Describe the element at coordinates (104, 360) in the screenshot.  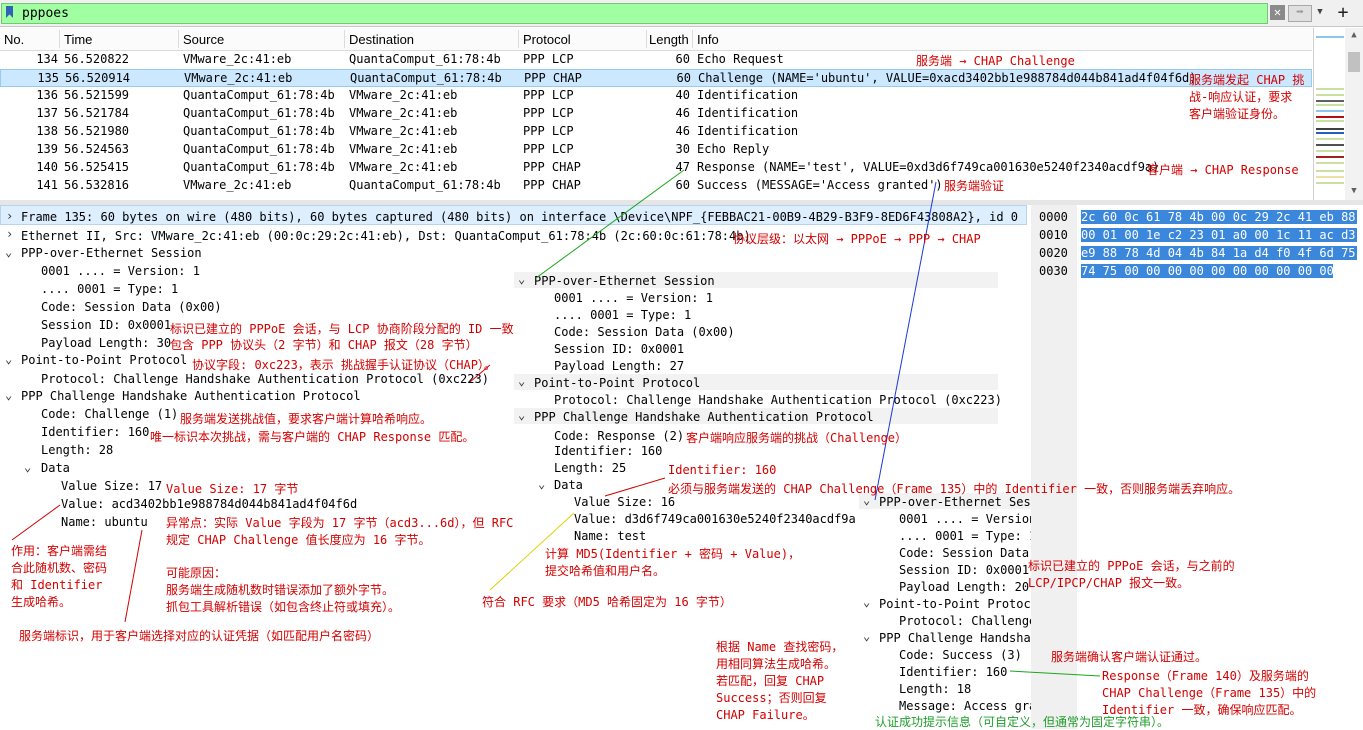
I see `ppp-title: Point-to-Point Protocol` at that location.